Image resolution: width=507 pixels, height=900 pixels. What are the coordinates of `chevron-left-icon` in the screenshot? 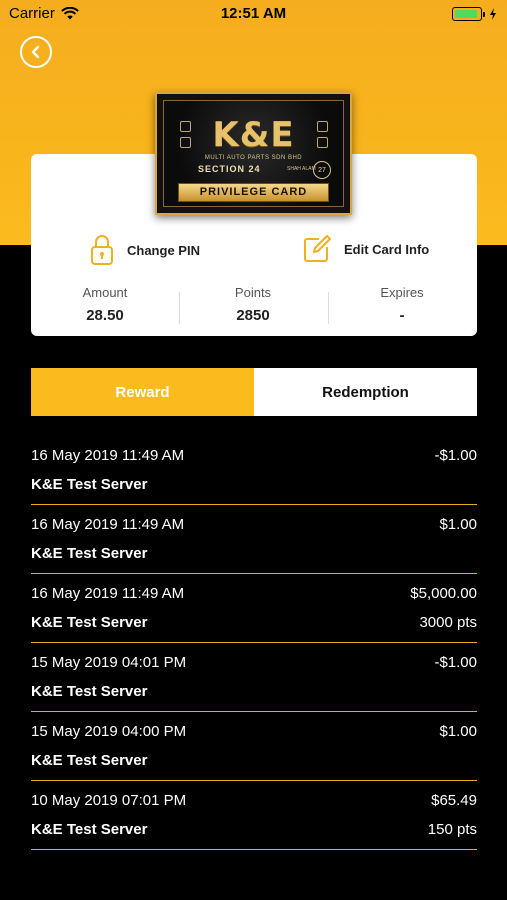 It's located at (35, 52).